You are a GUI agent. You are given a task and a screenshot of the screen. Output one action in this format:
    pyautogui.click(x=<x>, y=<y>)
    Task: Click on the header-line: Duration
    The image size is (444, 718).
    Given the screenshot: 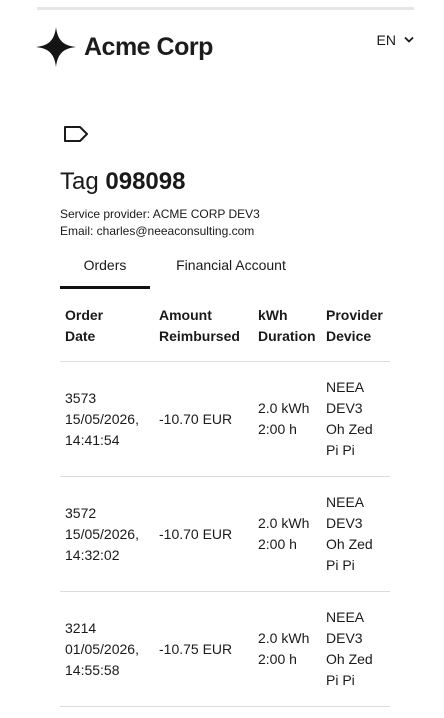 What is the action you would take?
    pyautogui.click(x=287, y=336)
    